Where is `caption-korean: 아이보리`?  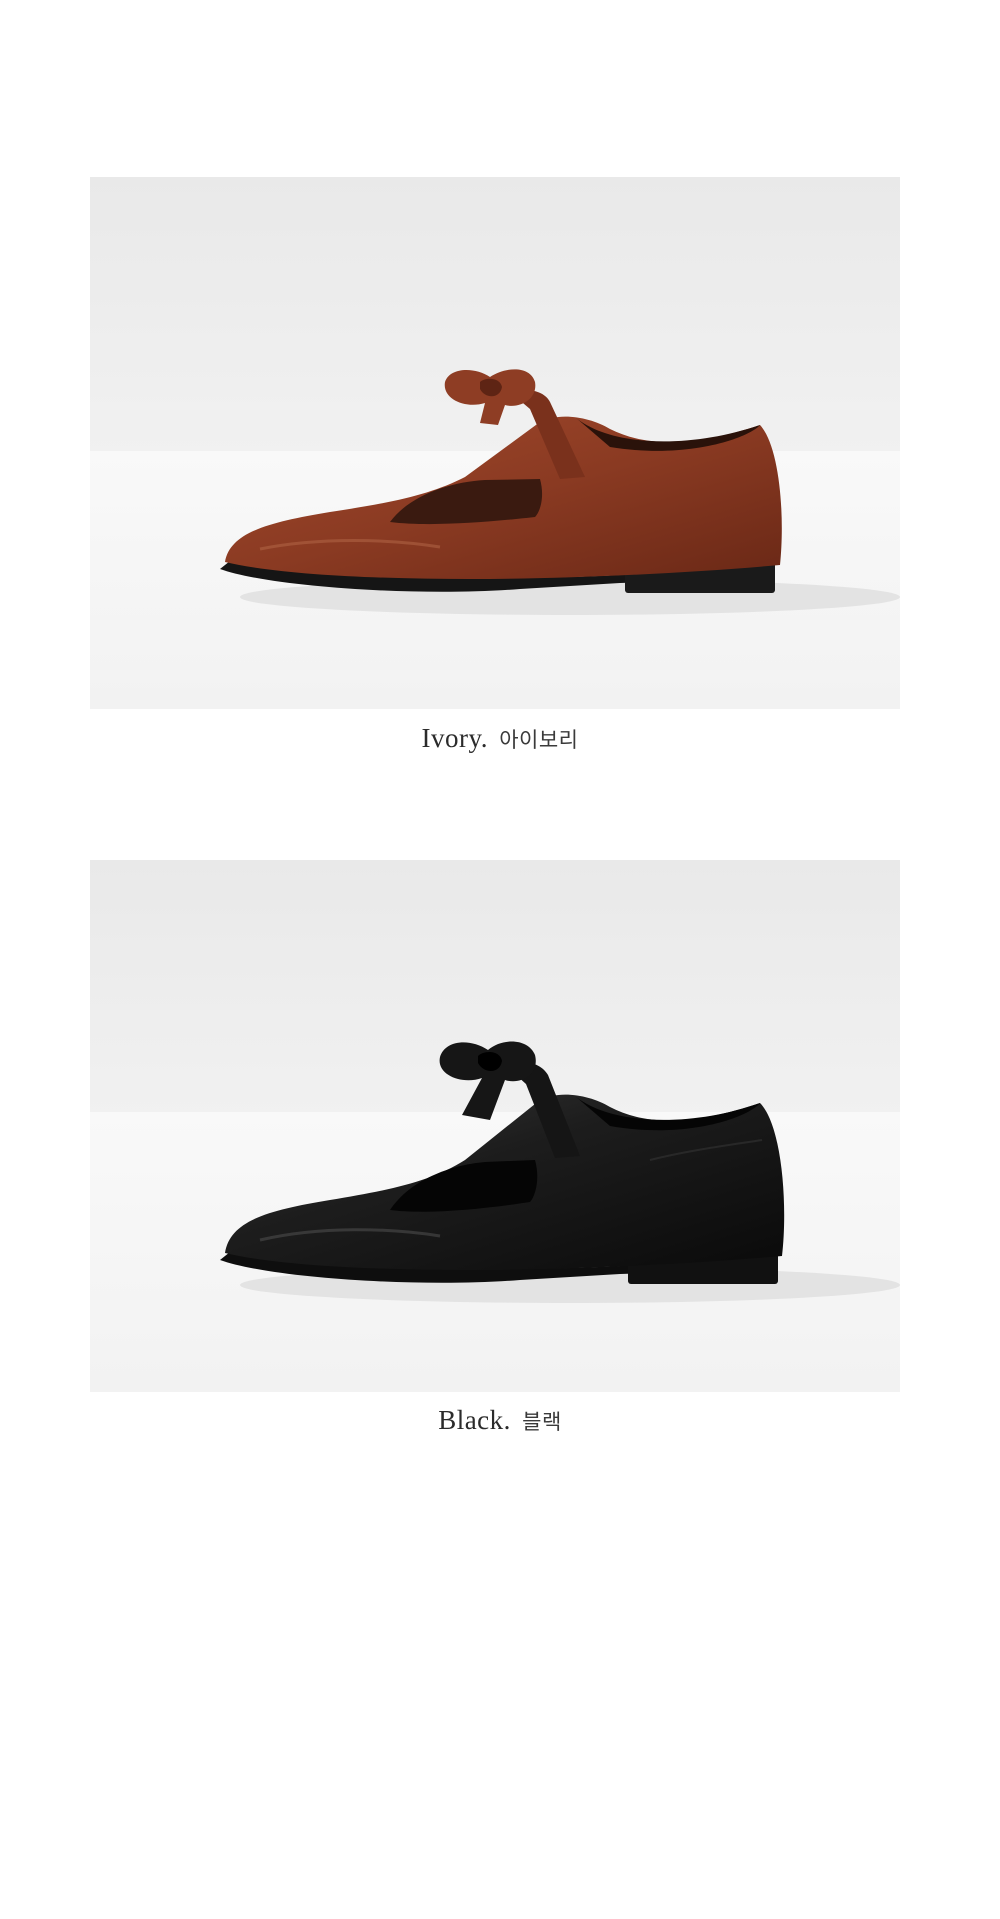 caption-korean: 아이보리 is located at coordinates (539, 740).